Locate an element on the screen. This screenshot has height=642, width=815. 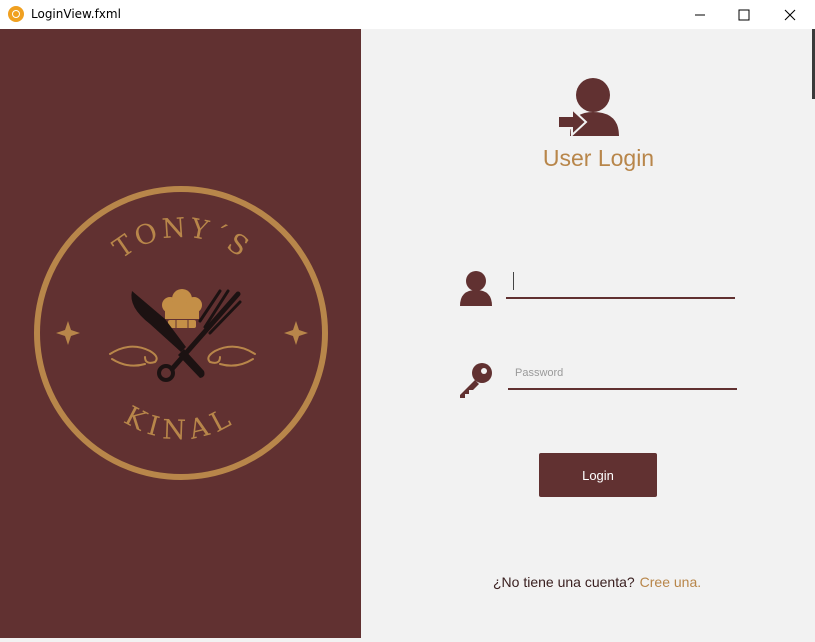
signup-question: ¿No tiene una cuenta? is located at coordinates (564, 582).